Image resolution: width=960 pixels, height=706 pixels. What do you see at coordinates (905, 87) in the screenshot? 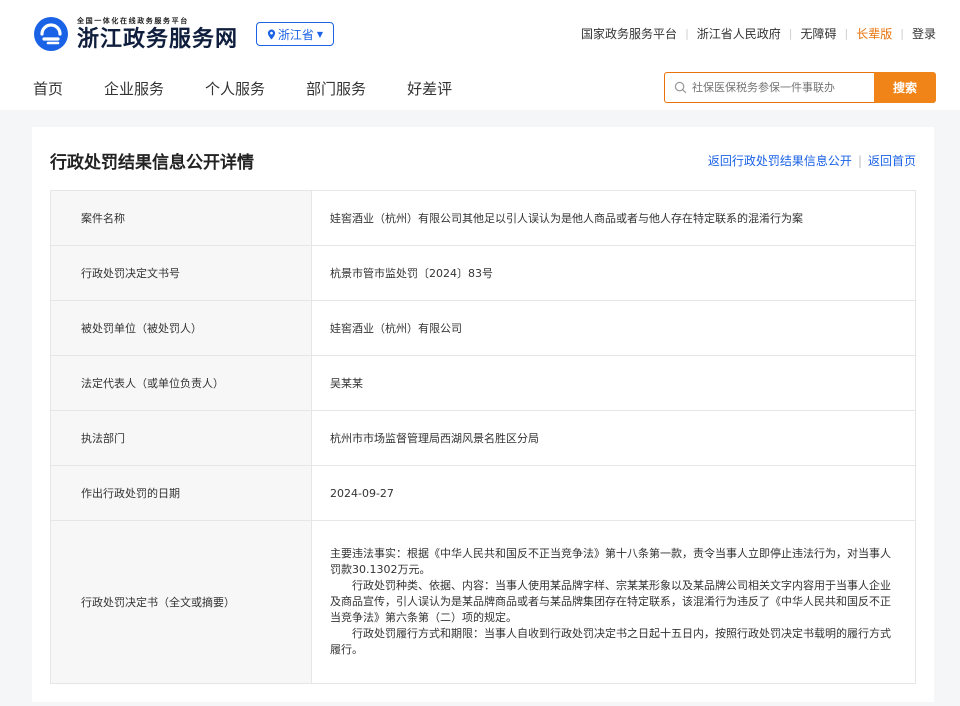
I see `search-button: 搜索` at bounding box center [905, 87].